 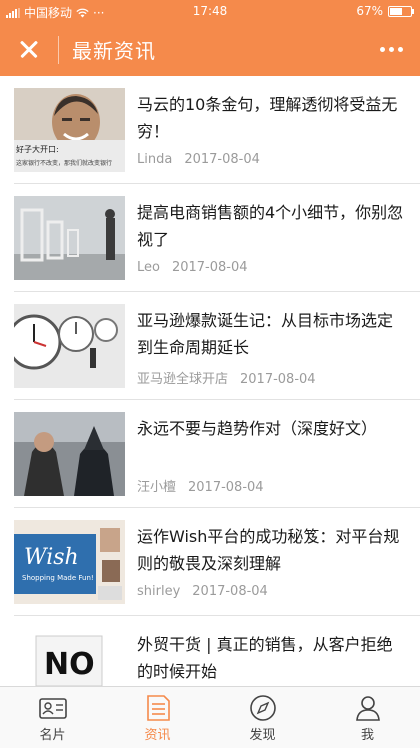 I want to click on battery-icon, so click(x=401, y=11).